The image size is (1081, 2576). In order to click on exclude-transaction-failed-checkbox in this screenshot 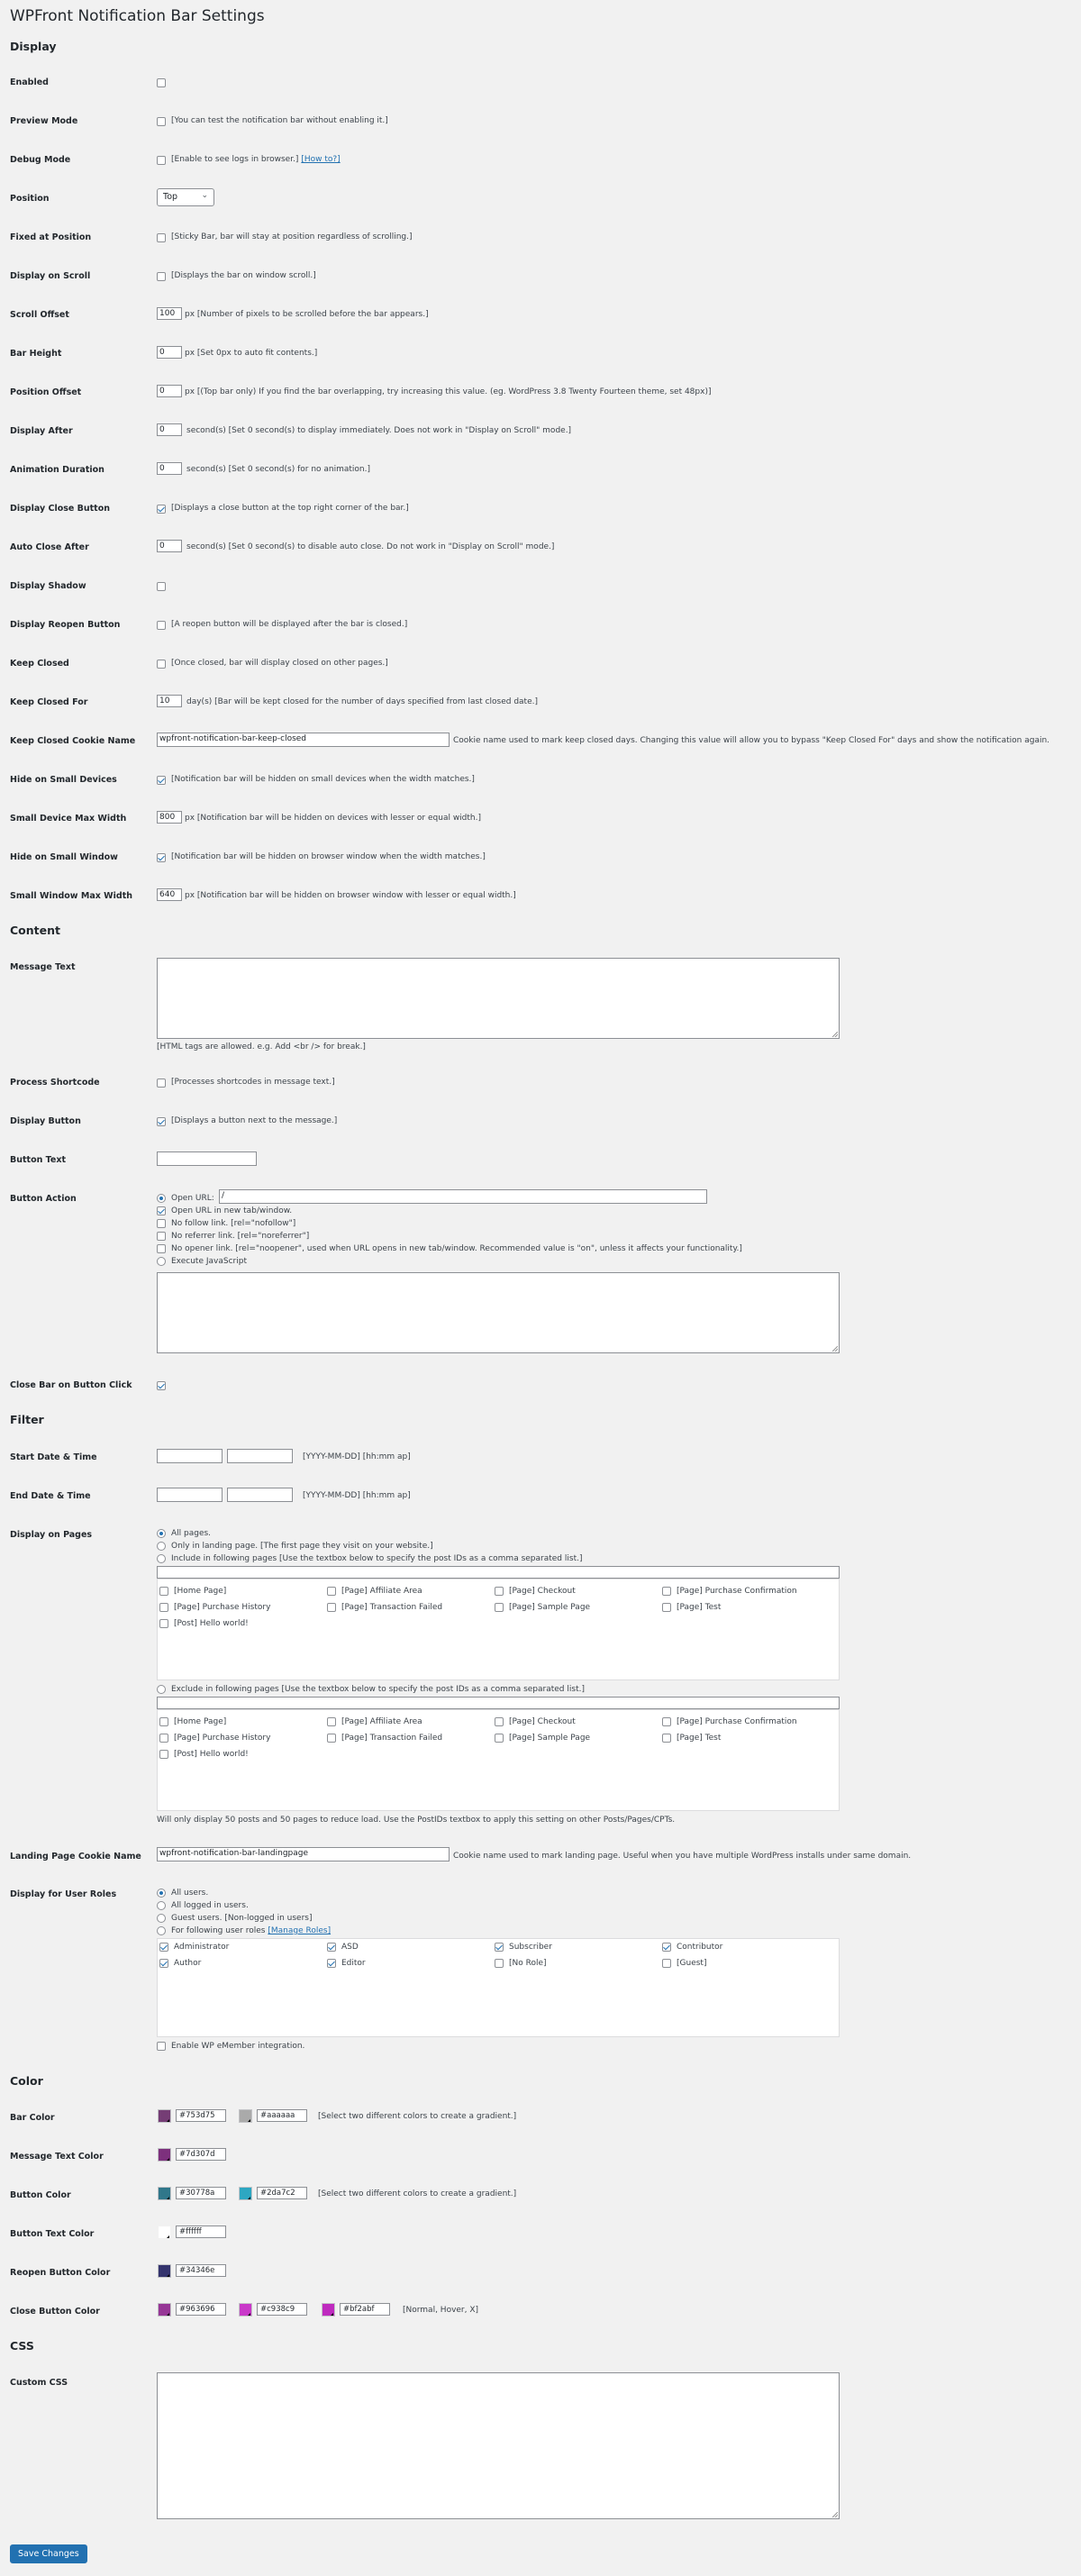, I will do `click(331, 1738)`.